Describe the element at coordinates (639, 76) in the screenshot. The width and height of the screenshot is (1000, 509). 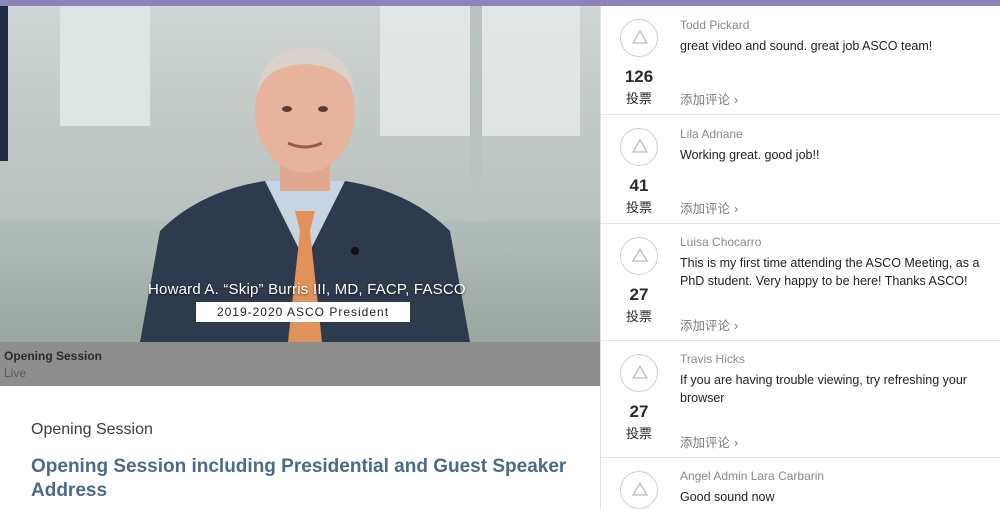
I see `vote-count: 126` at that location.